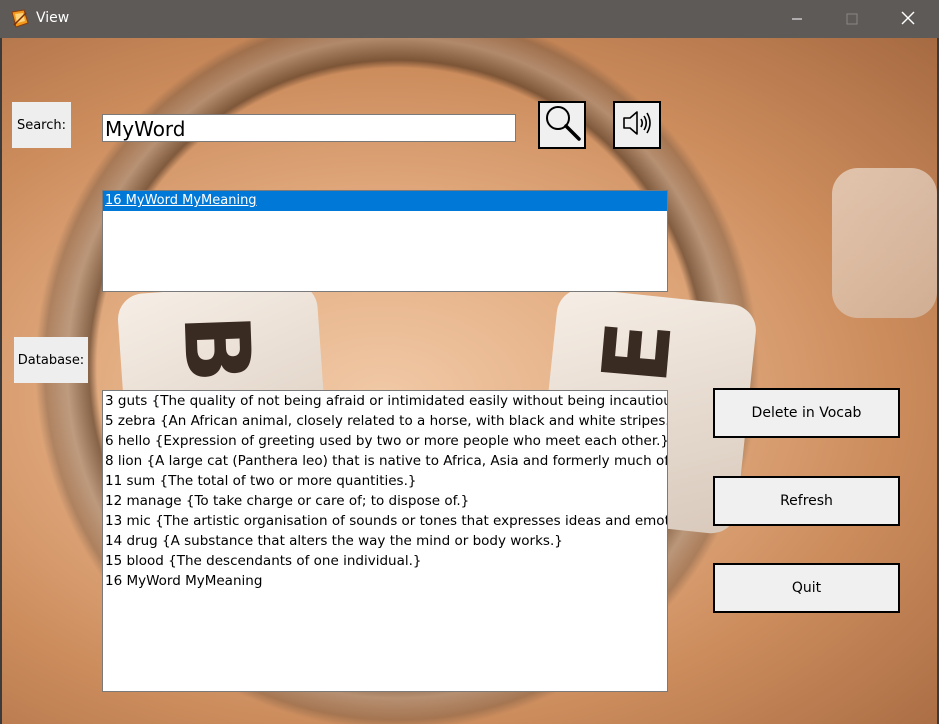  I want to click on quit-button: Quit, so click(806, 588).